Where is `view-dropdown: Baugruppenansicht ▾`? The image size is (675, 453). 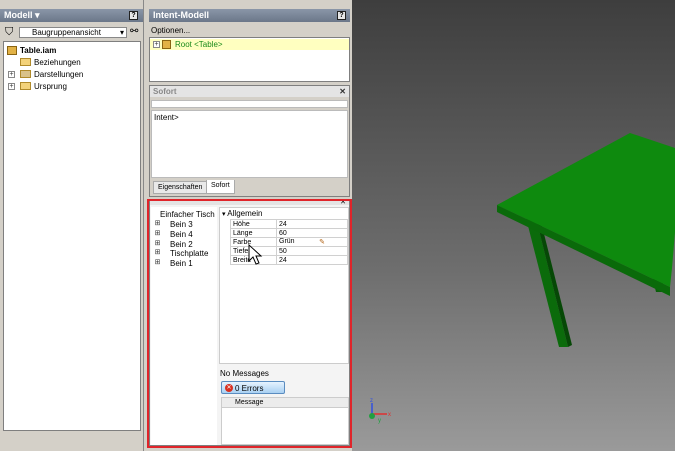
view-dropdown: Baugruppenansicht ▾ is located at coordinates (73, 32).